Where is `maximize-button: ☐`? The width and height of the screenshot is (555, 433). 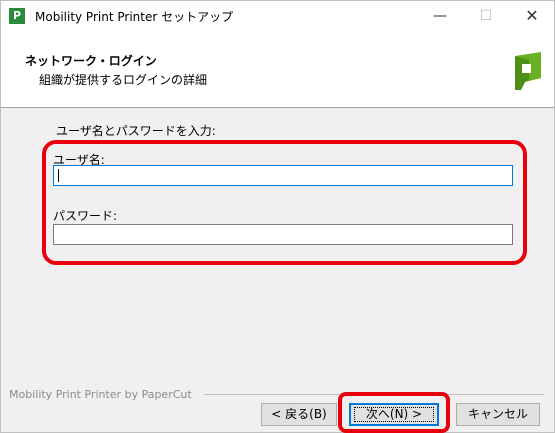 maximize-button: ☐ is located at coordinates (486, 16).